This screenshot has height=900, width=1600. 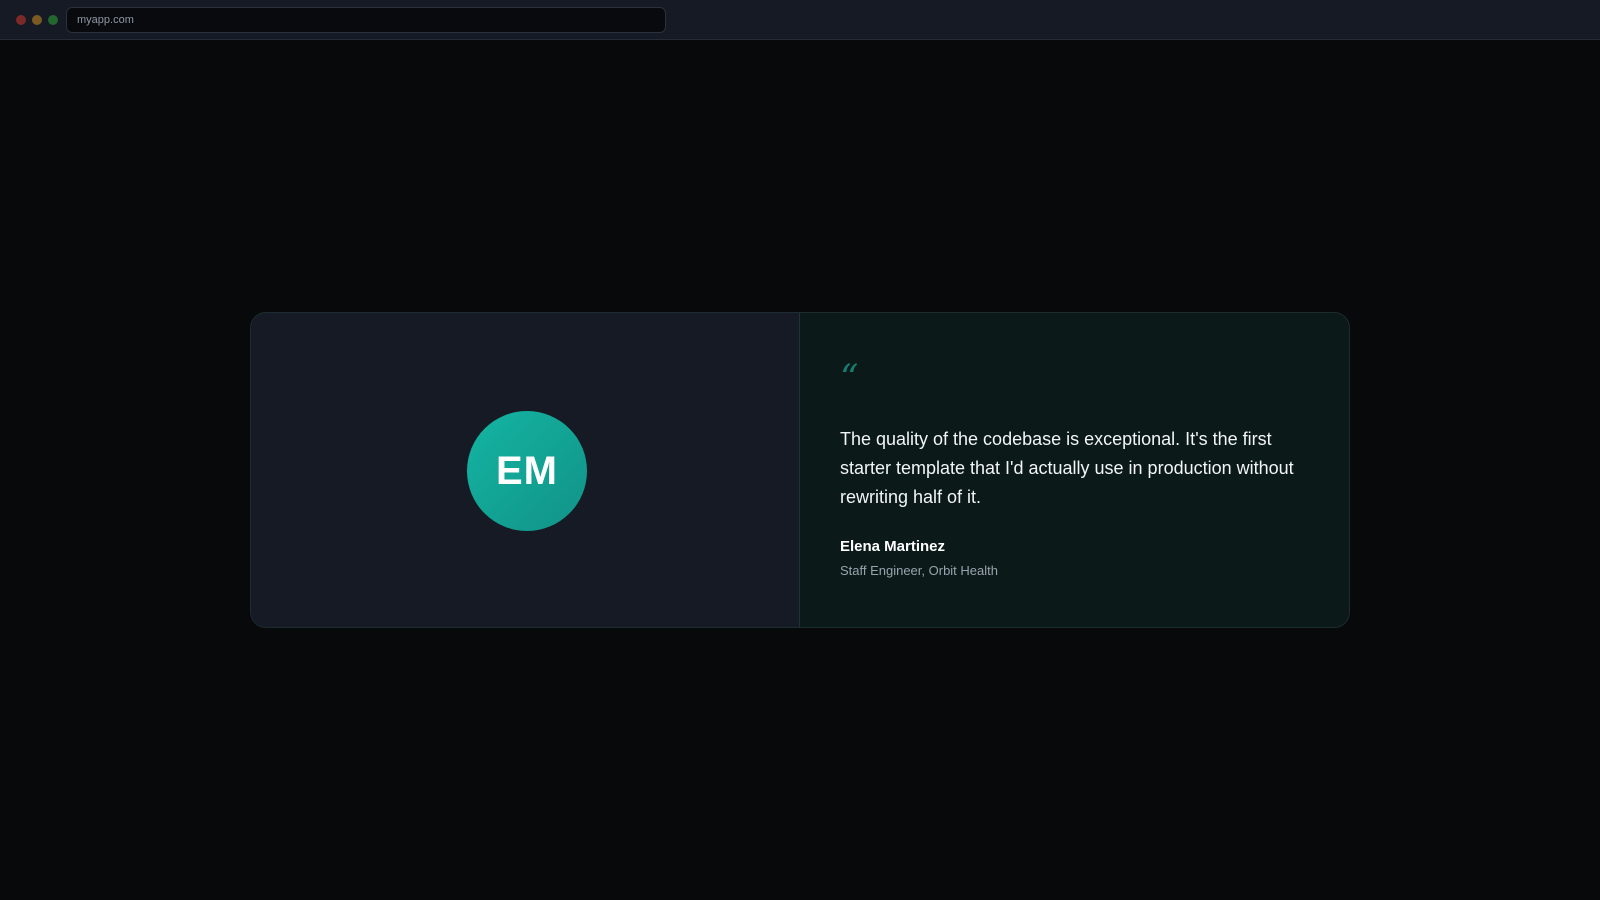 I want to click on browser-bar: myapp.com, so click(x=800, y=20).